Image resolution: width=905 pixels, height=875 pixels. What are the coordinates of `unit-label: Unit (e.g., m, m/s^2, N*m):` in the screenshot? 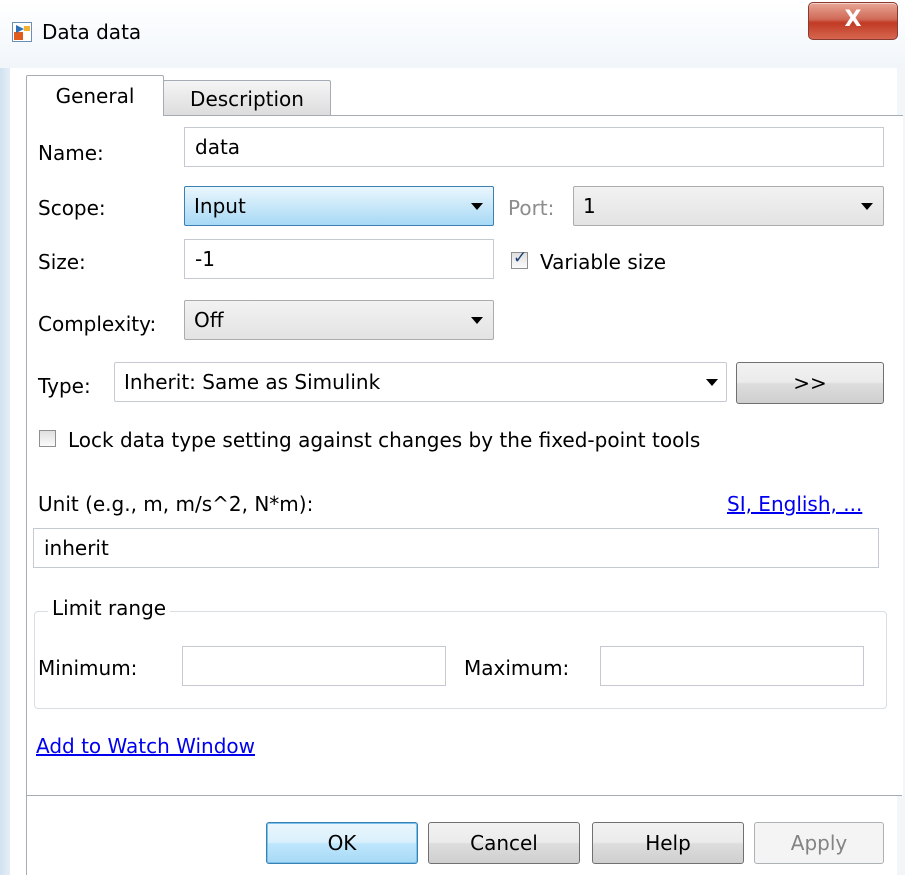 It's located at (176, 504).